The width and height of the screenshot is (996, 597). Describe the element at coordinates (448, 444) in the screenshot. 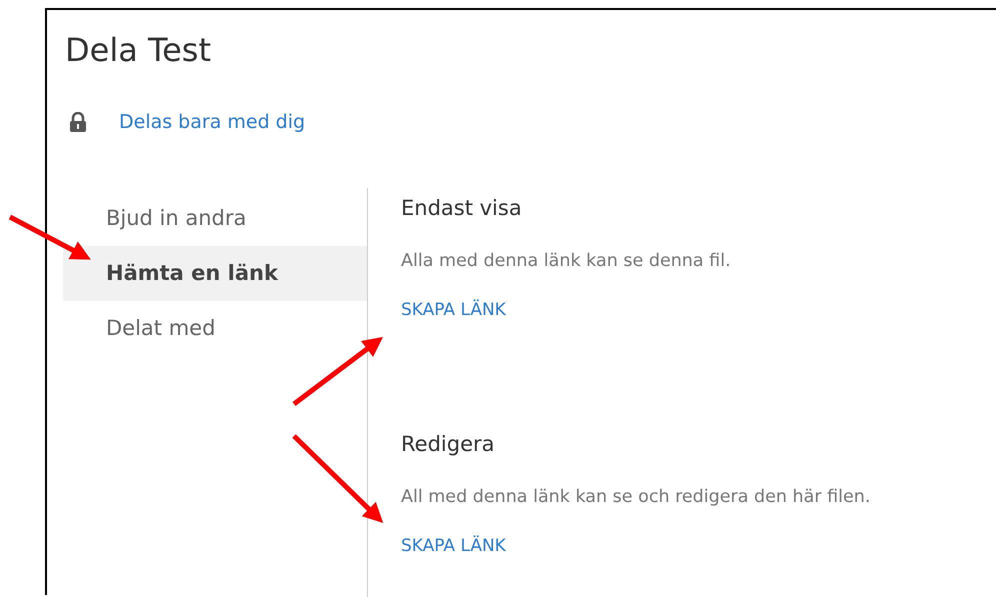

I see `section-heading: Redigera` at that location.